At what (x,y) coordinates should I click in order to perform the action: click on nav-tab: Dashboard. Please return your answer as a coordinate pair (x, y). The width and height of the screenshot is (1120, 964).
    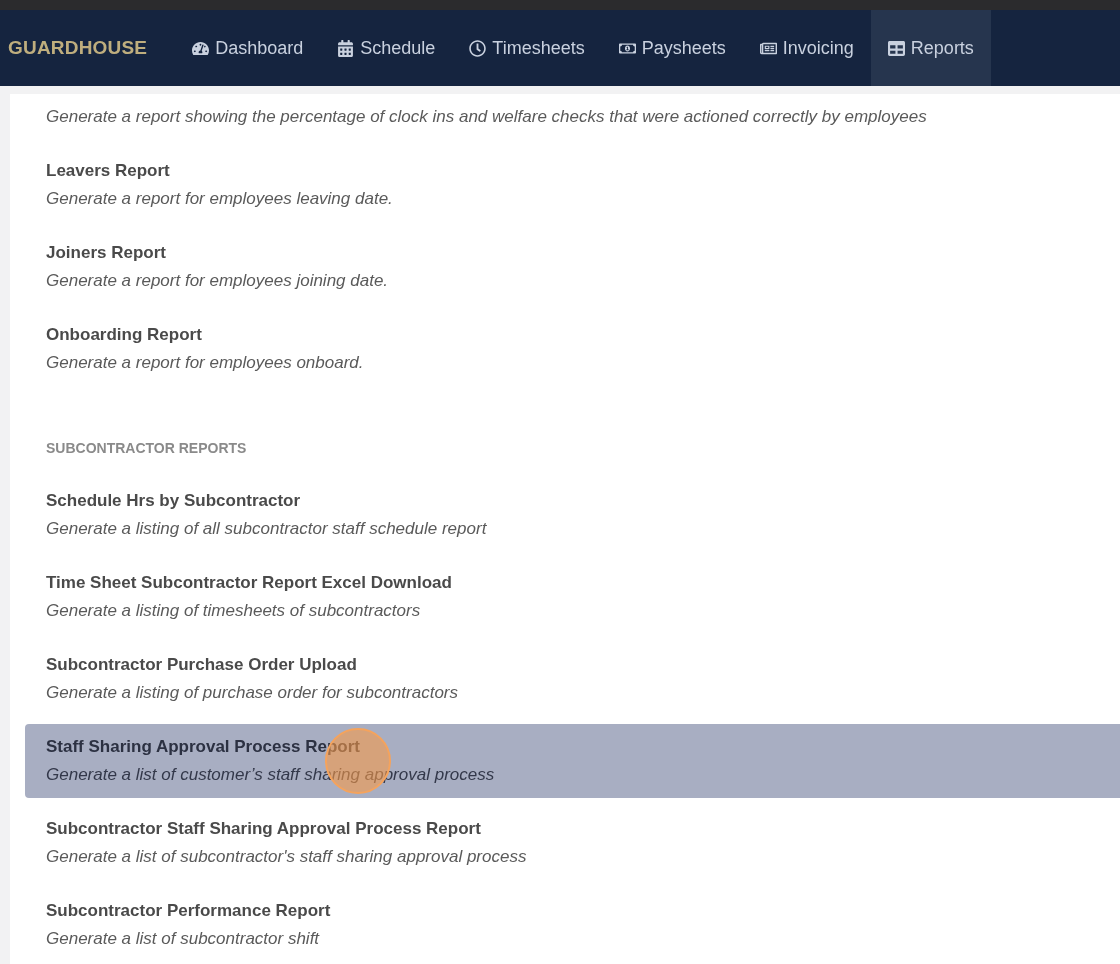
    Looking at the image, I should click on (248, 48).